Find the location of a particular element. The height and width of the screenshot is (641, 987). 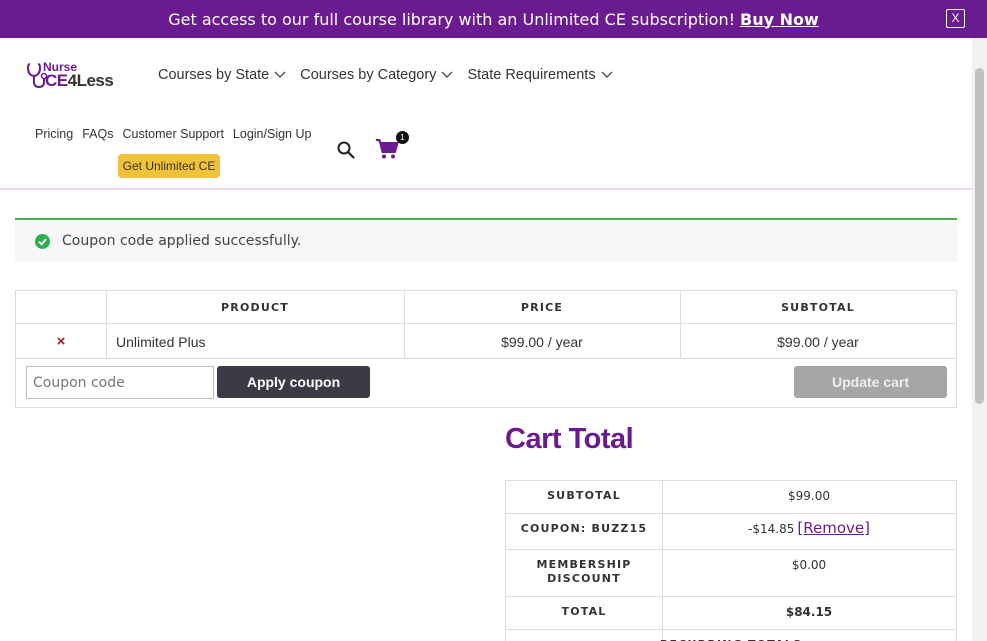

close-icon: X is located at coordinates (955, 18).